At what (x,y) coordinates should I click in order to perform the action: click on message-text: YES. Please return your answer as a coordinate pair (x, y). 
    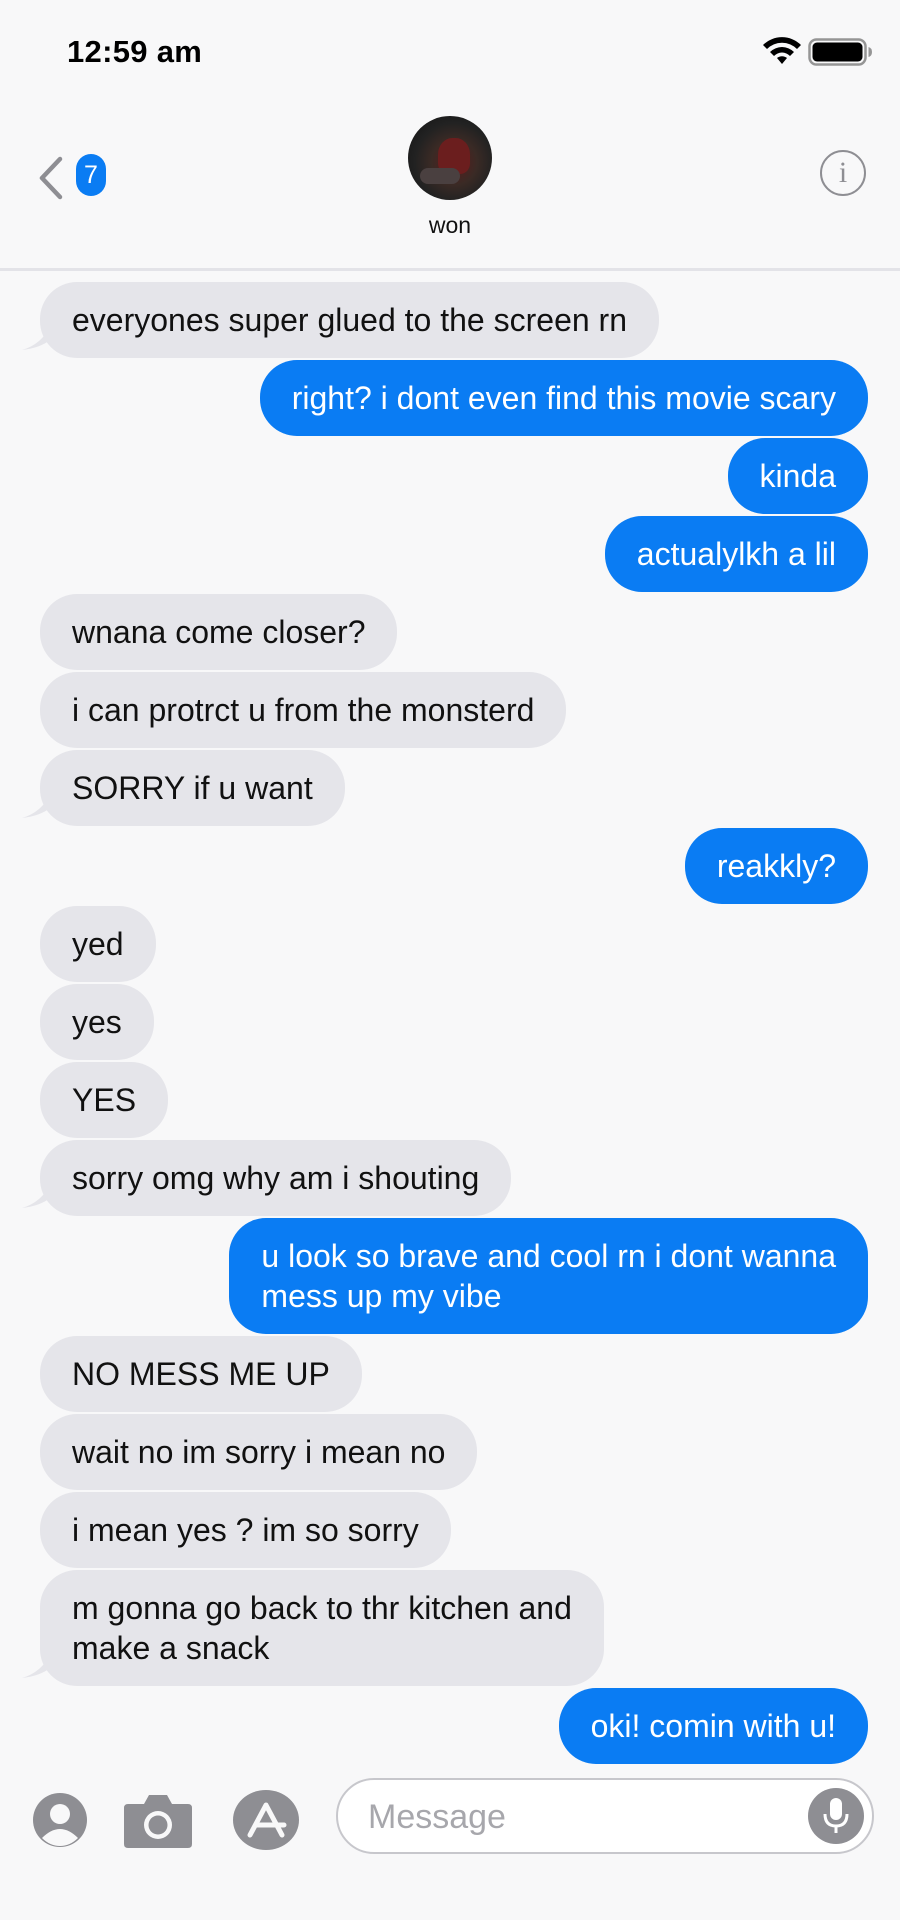
    Looking at the image, I should click on (104, 1100).